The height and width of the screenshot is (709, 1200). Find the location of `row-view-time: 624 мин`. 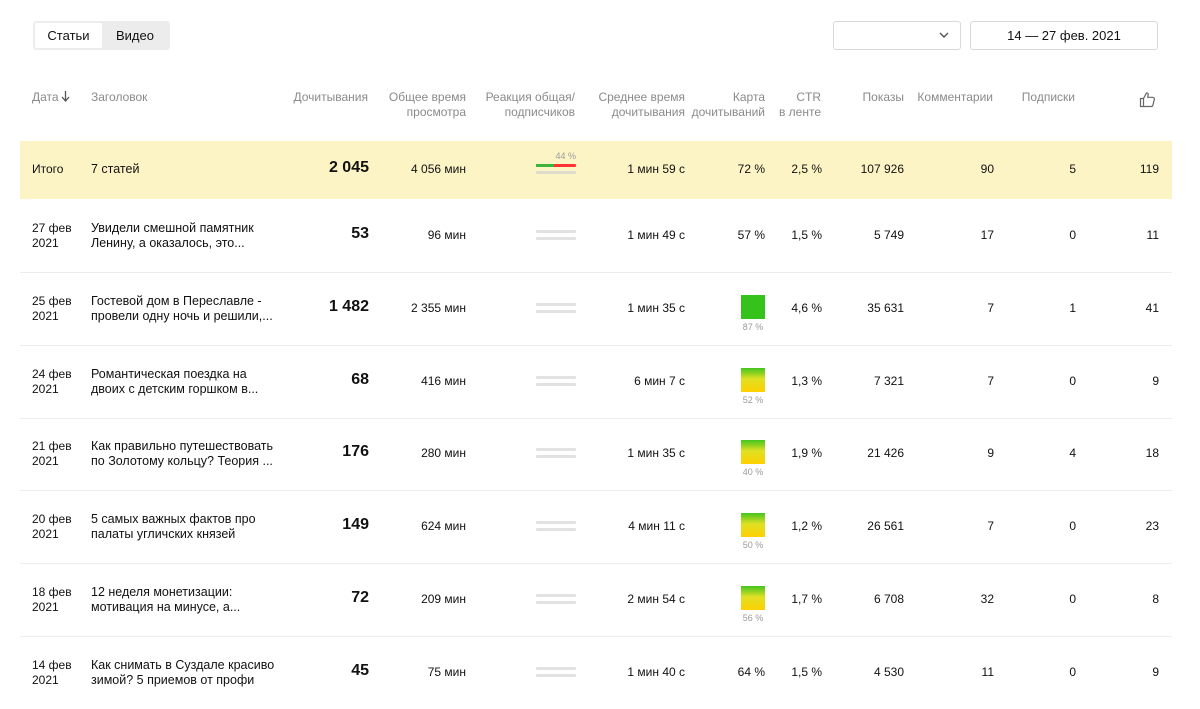

row-view-time: 624 мин is located at coordinates (443, 526).